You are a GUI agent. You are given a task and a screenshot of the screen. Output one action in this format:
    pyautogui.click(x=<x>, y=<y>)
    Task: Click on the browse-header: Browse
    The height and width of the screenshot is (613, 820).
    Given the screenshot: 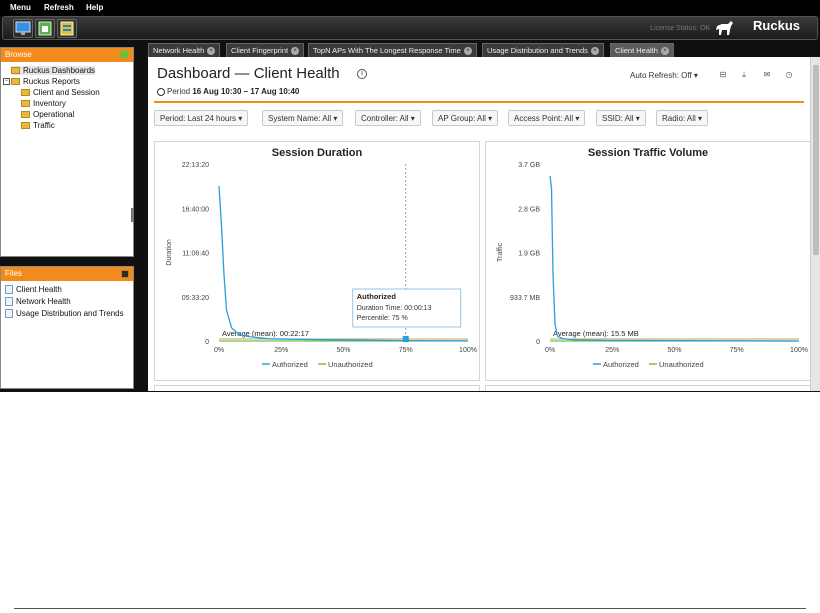 What is the action you would take?
    pyautogui.click(x=67, y=55)
    